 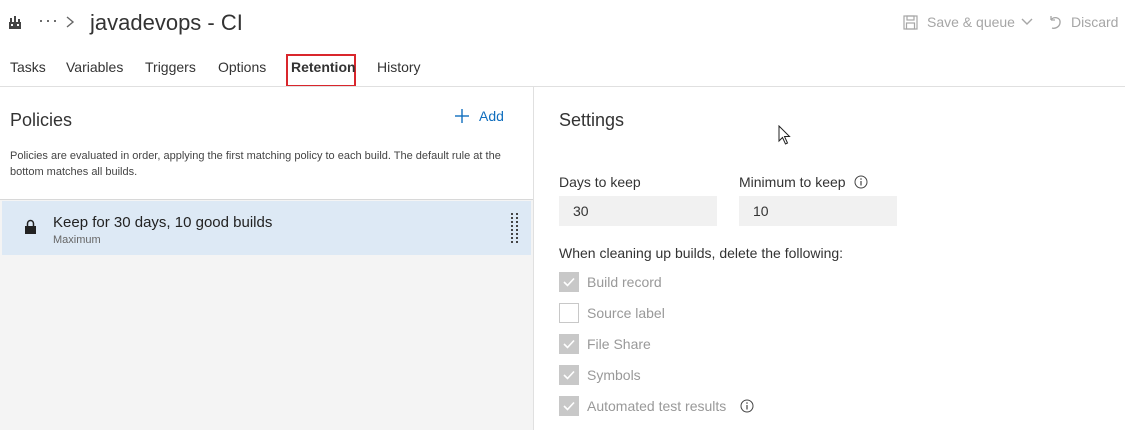 I want to click on tab-retention: Retention, so click(x=323, y=67).